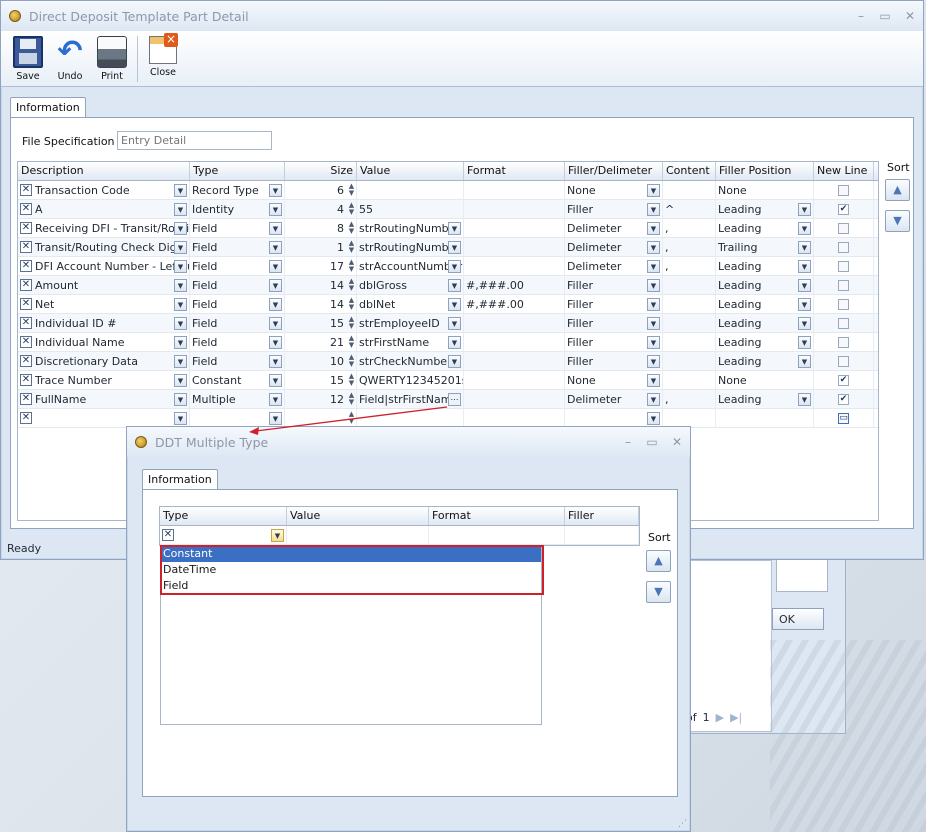 The width and height of the screenshot is (926, 832). I want to click on type-cell: Multiple ▼, so click(237, 399).